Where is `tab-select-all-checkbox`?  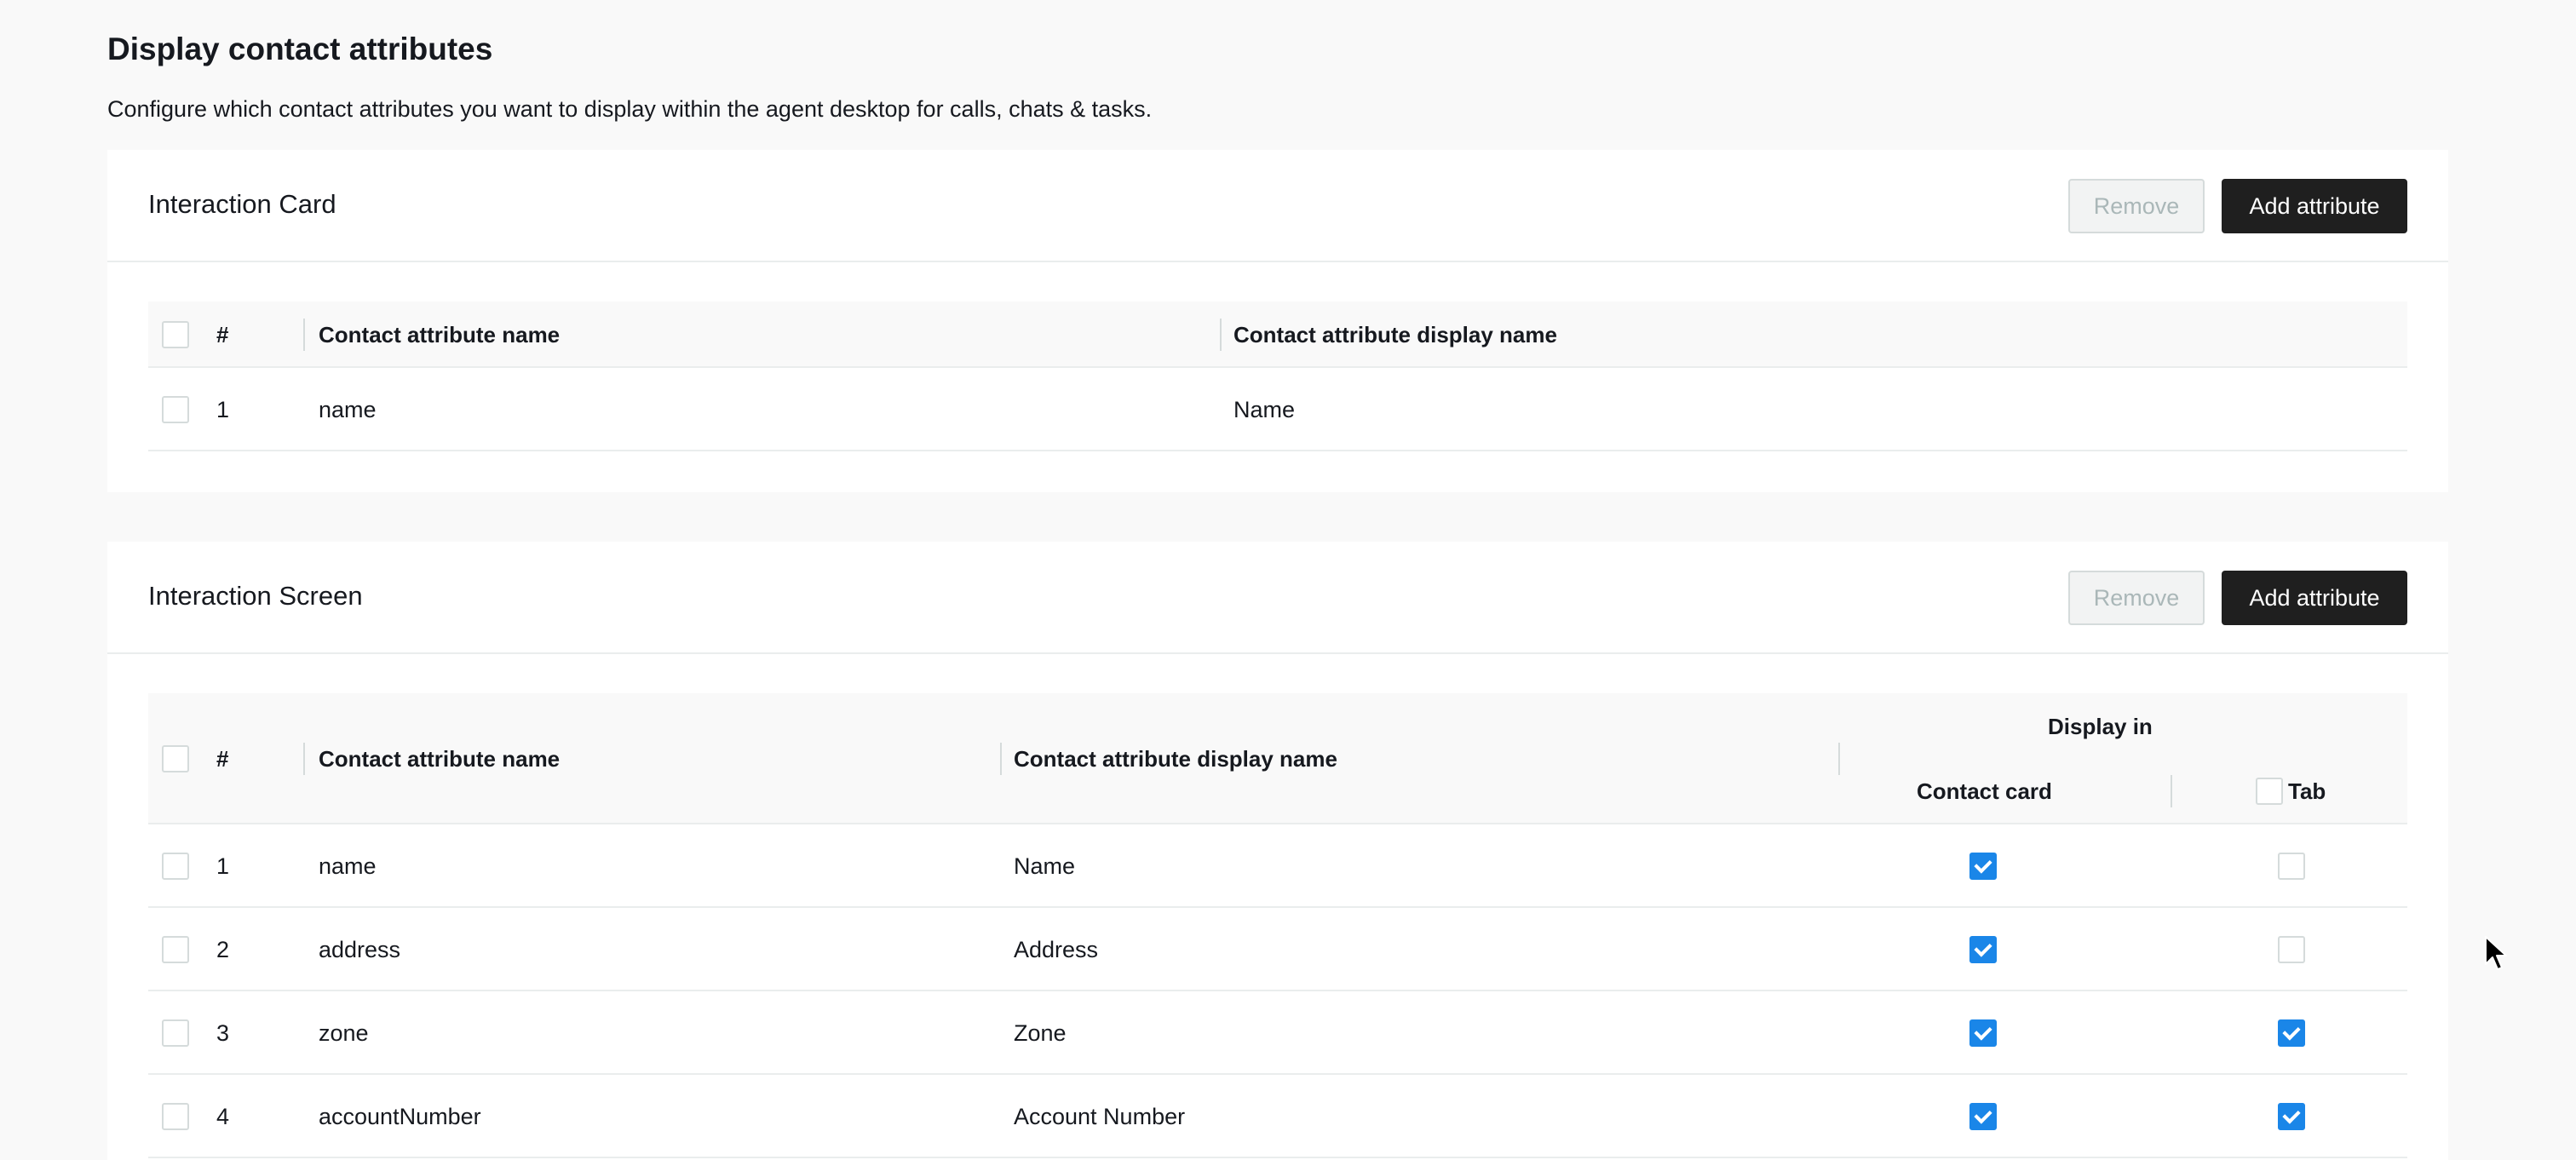 tab-select-all-checkbox is located at coordinates (2270, 791).